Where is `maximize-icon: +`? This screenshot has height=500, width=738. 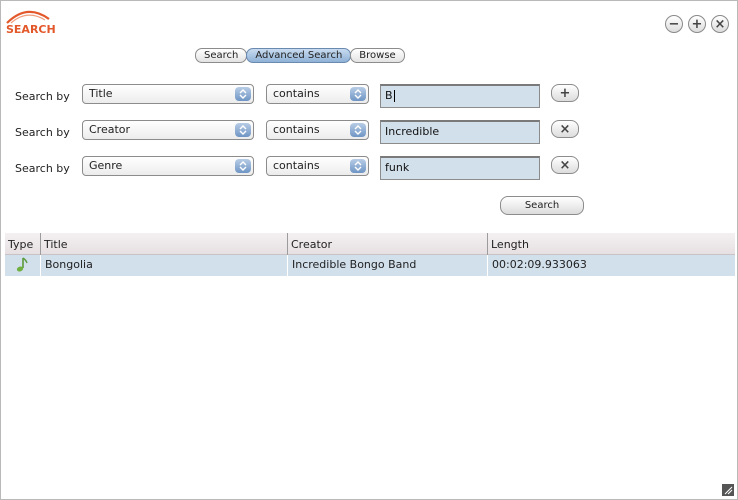
maximize-icon: + is located at coordinates (697, 24).